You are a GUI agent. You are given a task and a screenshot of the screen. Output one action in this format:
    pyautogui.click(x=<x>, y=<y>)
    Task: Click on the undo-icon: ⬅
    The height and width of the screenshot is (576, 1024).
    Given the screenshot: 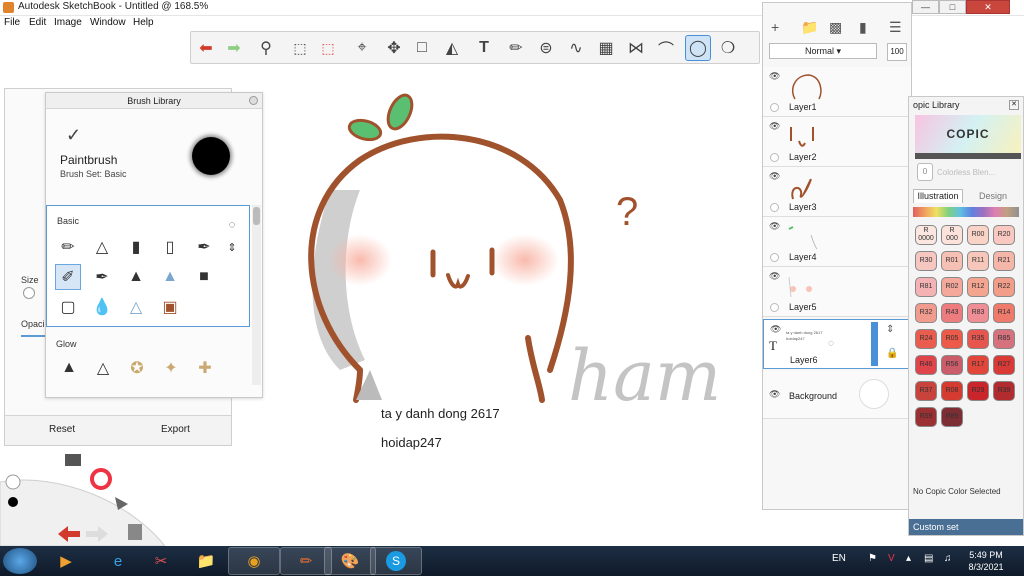 What is the action you would take?
    pyautogui.click(x=206, y=48)
    